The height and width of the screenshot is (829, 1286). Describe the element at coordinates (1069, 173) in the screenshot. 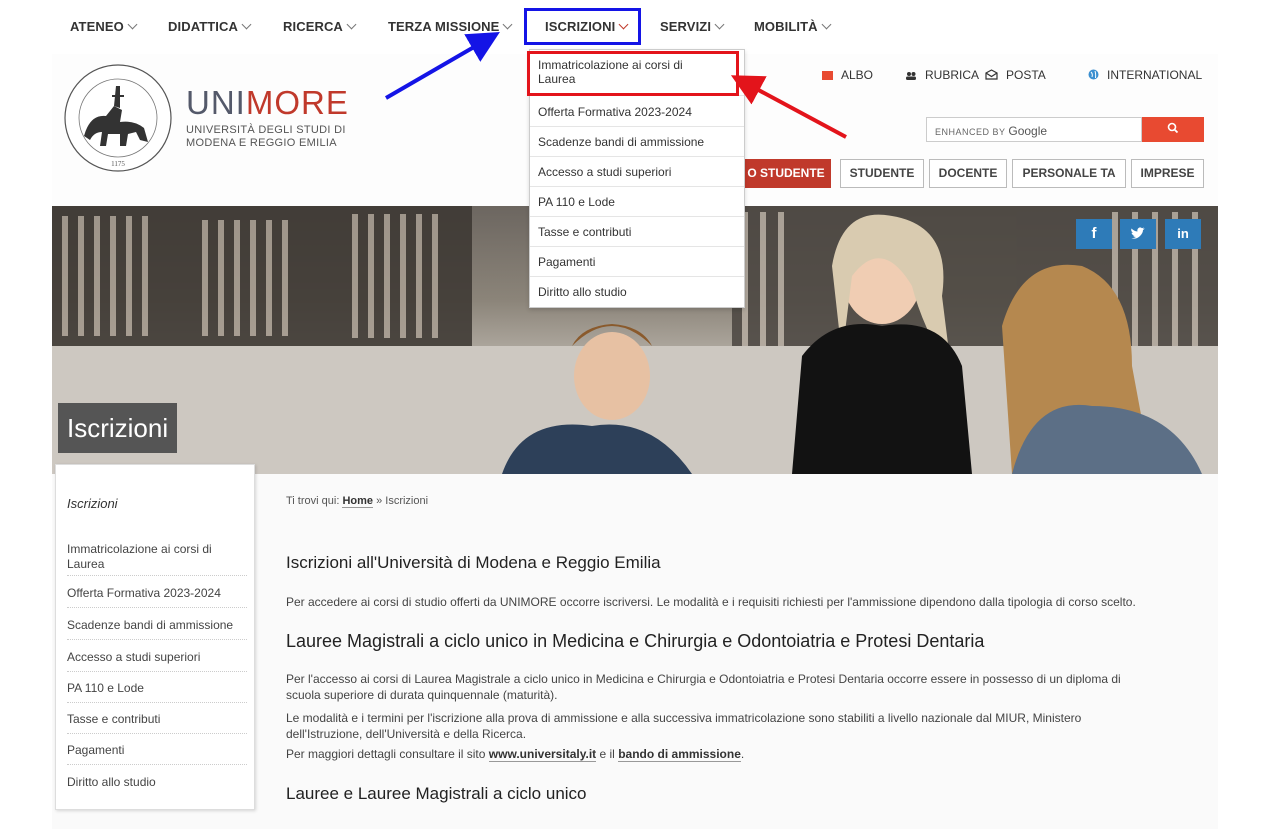

I see `role-personale-ta-button: PERSONALE TA` at that location.